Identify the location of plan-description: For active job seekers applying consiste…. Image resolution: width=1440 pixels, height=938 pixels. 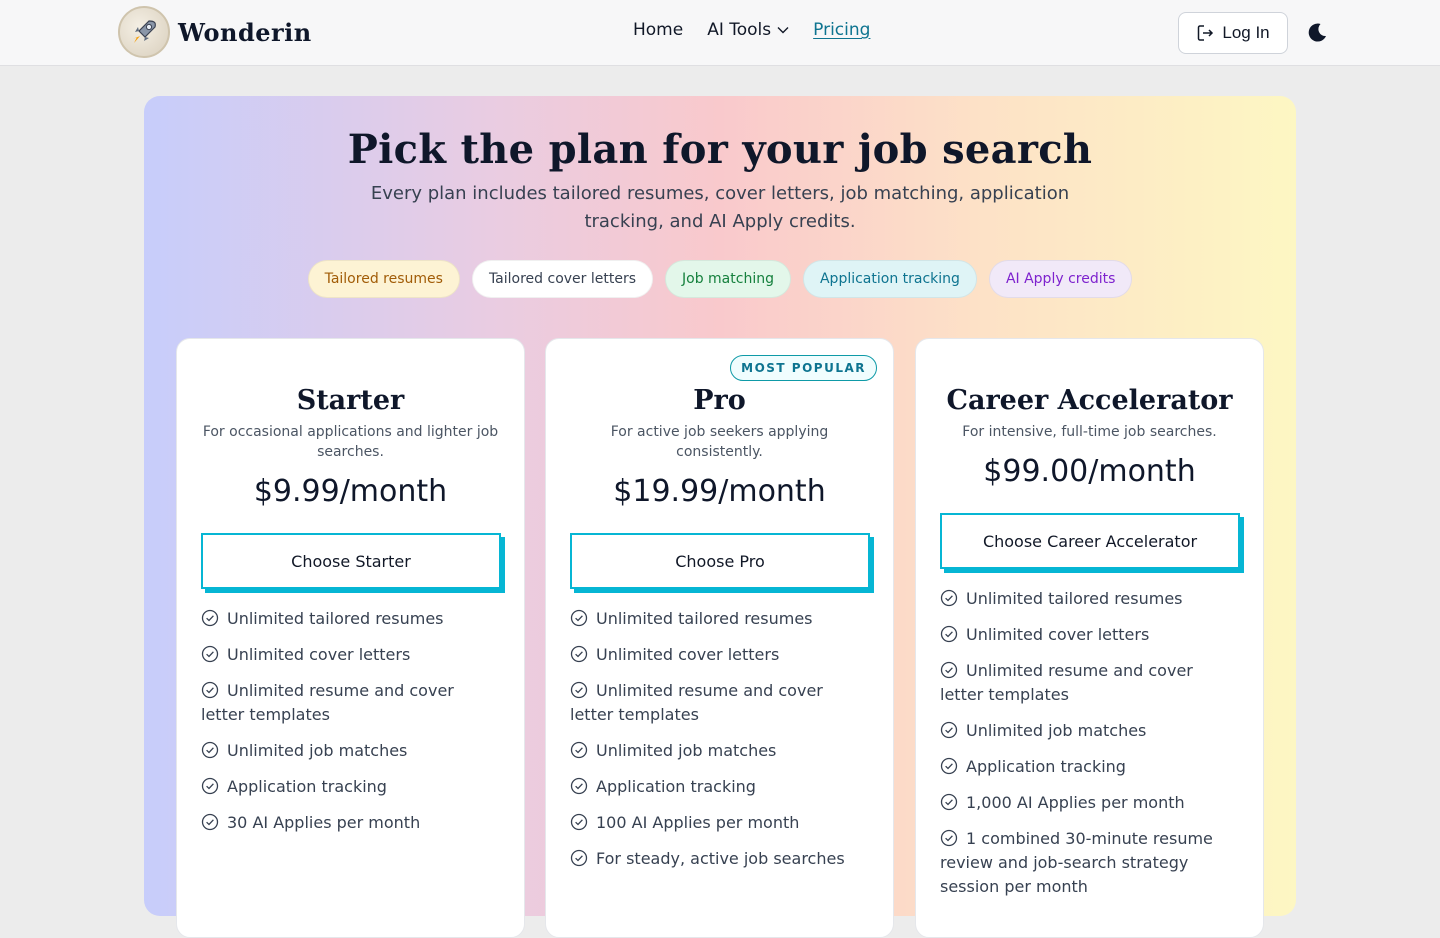
(719, 442).